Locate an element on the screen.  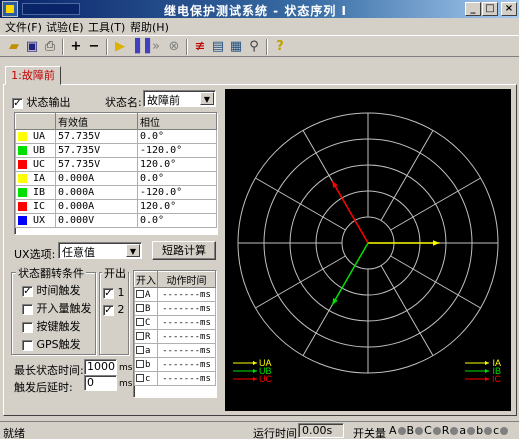
measure-icon: ≢ is located at coordinates (200, 47).